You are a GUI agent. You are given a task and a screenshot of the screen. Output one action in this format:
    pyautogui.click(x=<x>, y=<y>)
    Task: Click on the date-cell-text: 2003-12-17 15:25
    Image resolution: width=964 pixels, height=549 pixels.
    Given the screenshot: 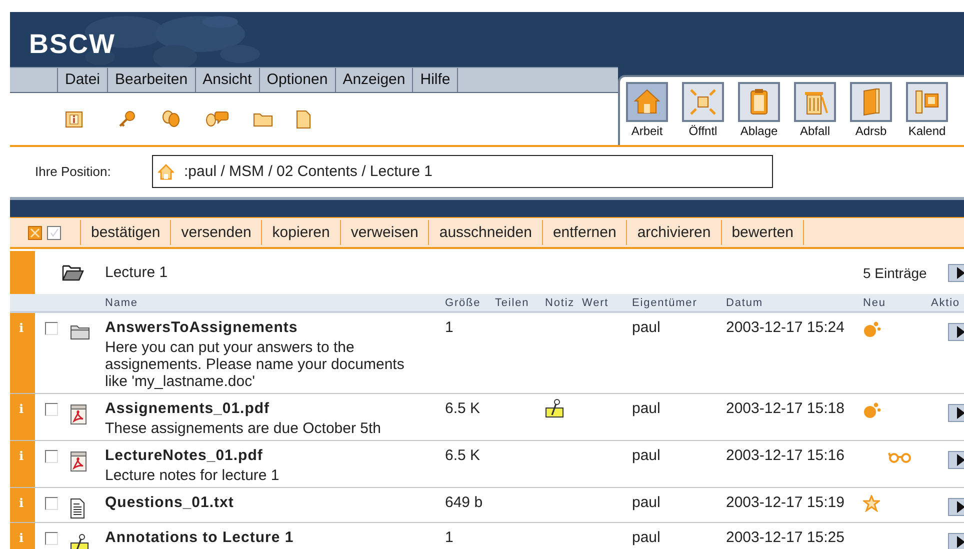 What is the action you would take?
    pyautogui.click(x=786, y=538)
    